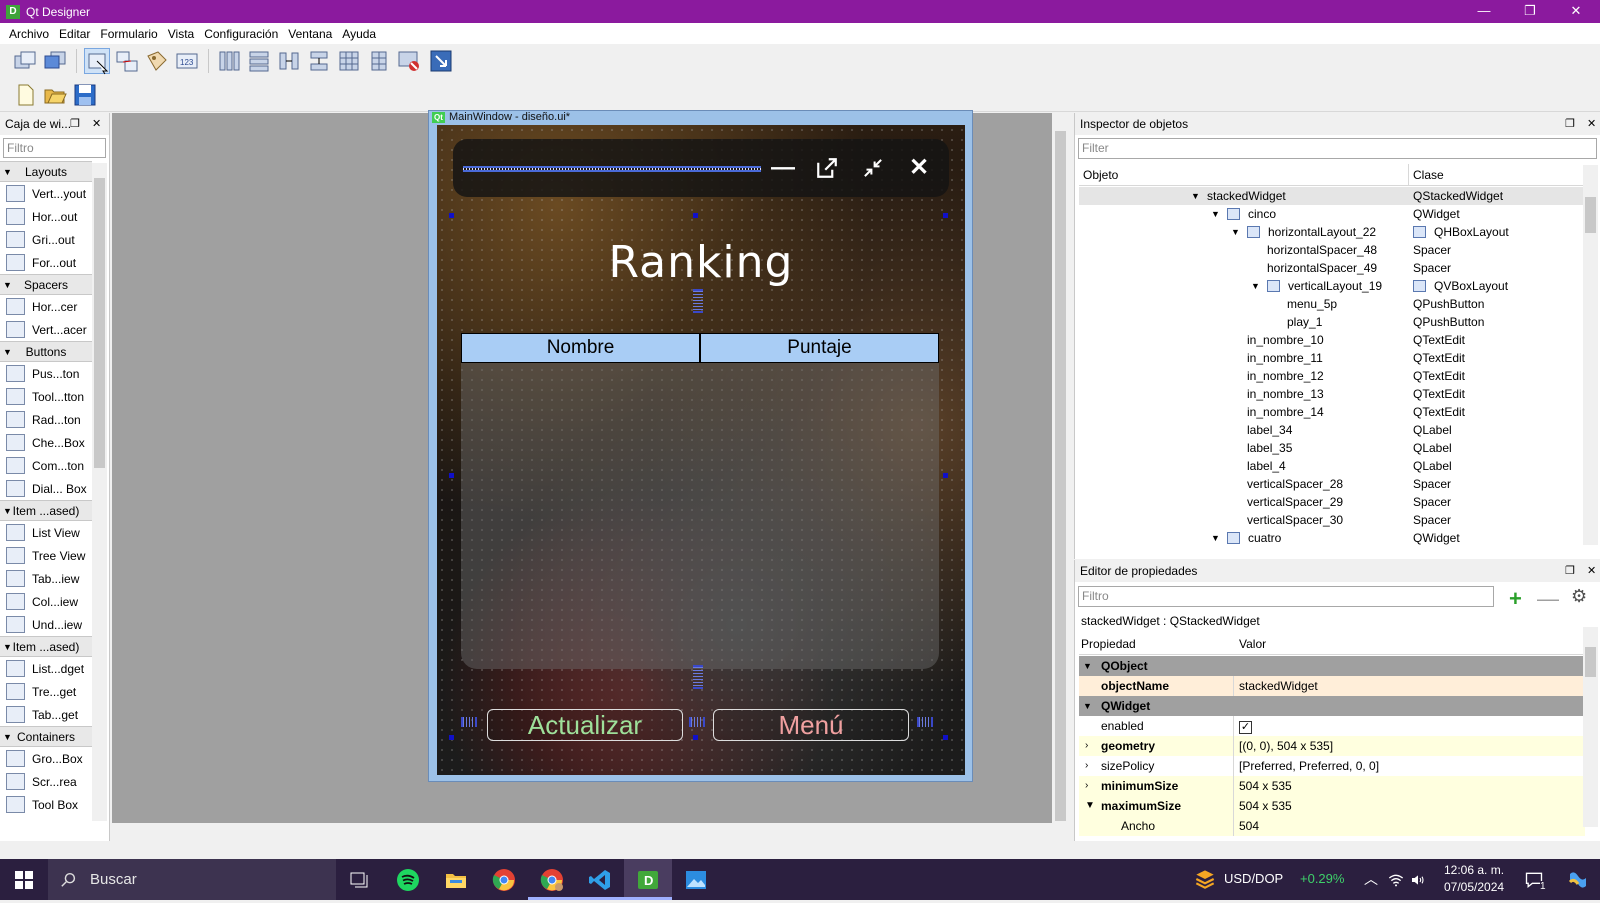 The width and height of the screenshot is (1600, 903). I want to click on configure-icon: ⚙, so click(1579, 596).